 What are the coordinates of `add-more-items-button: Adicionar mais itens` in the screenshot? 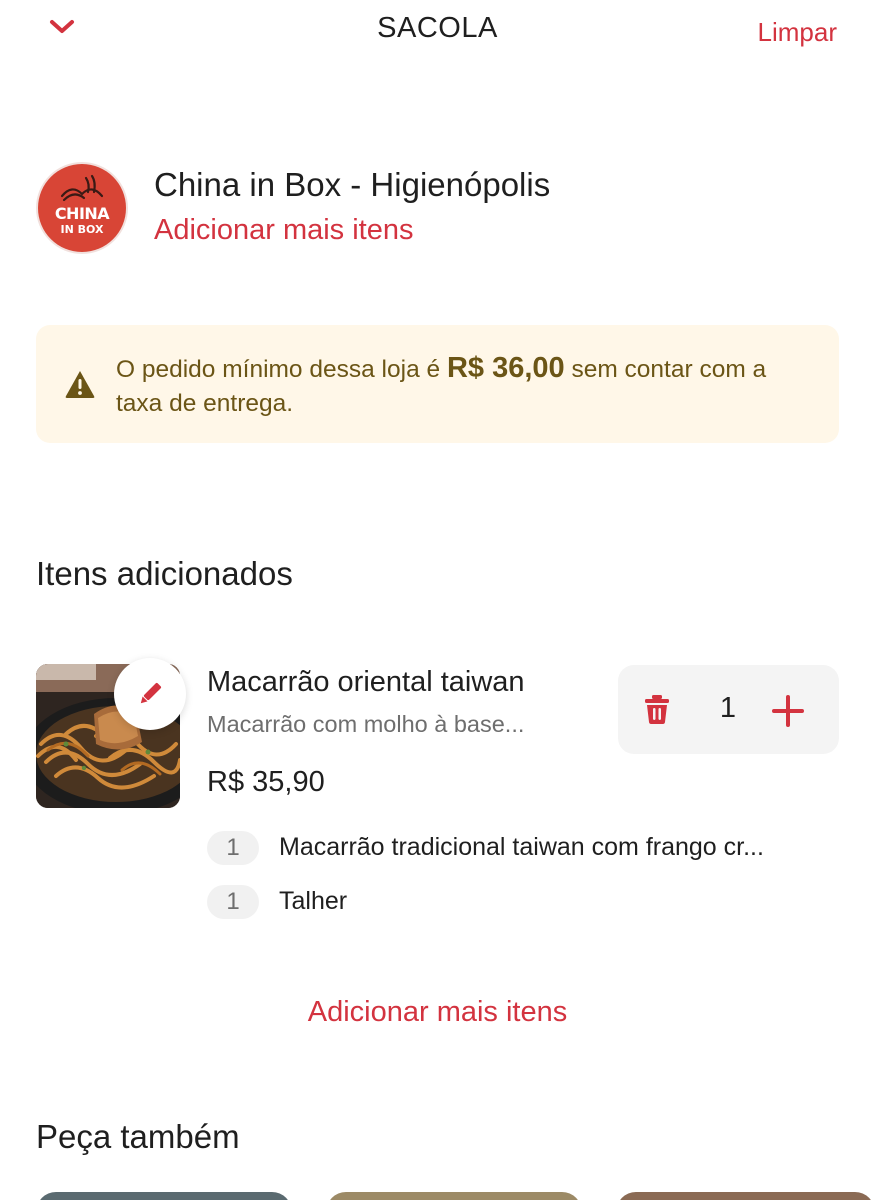 It's located at (437, 1012).